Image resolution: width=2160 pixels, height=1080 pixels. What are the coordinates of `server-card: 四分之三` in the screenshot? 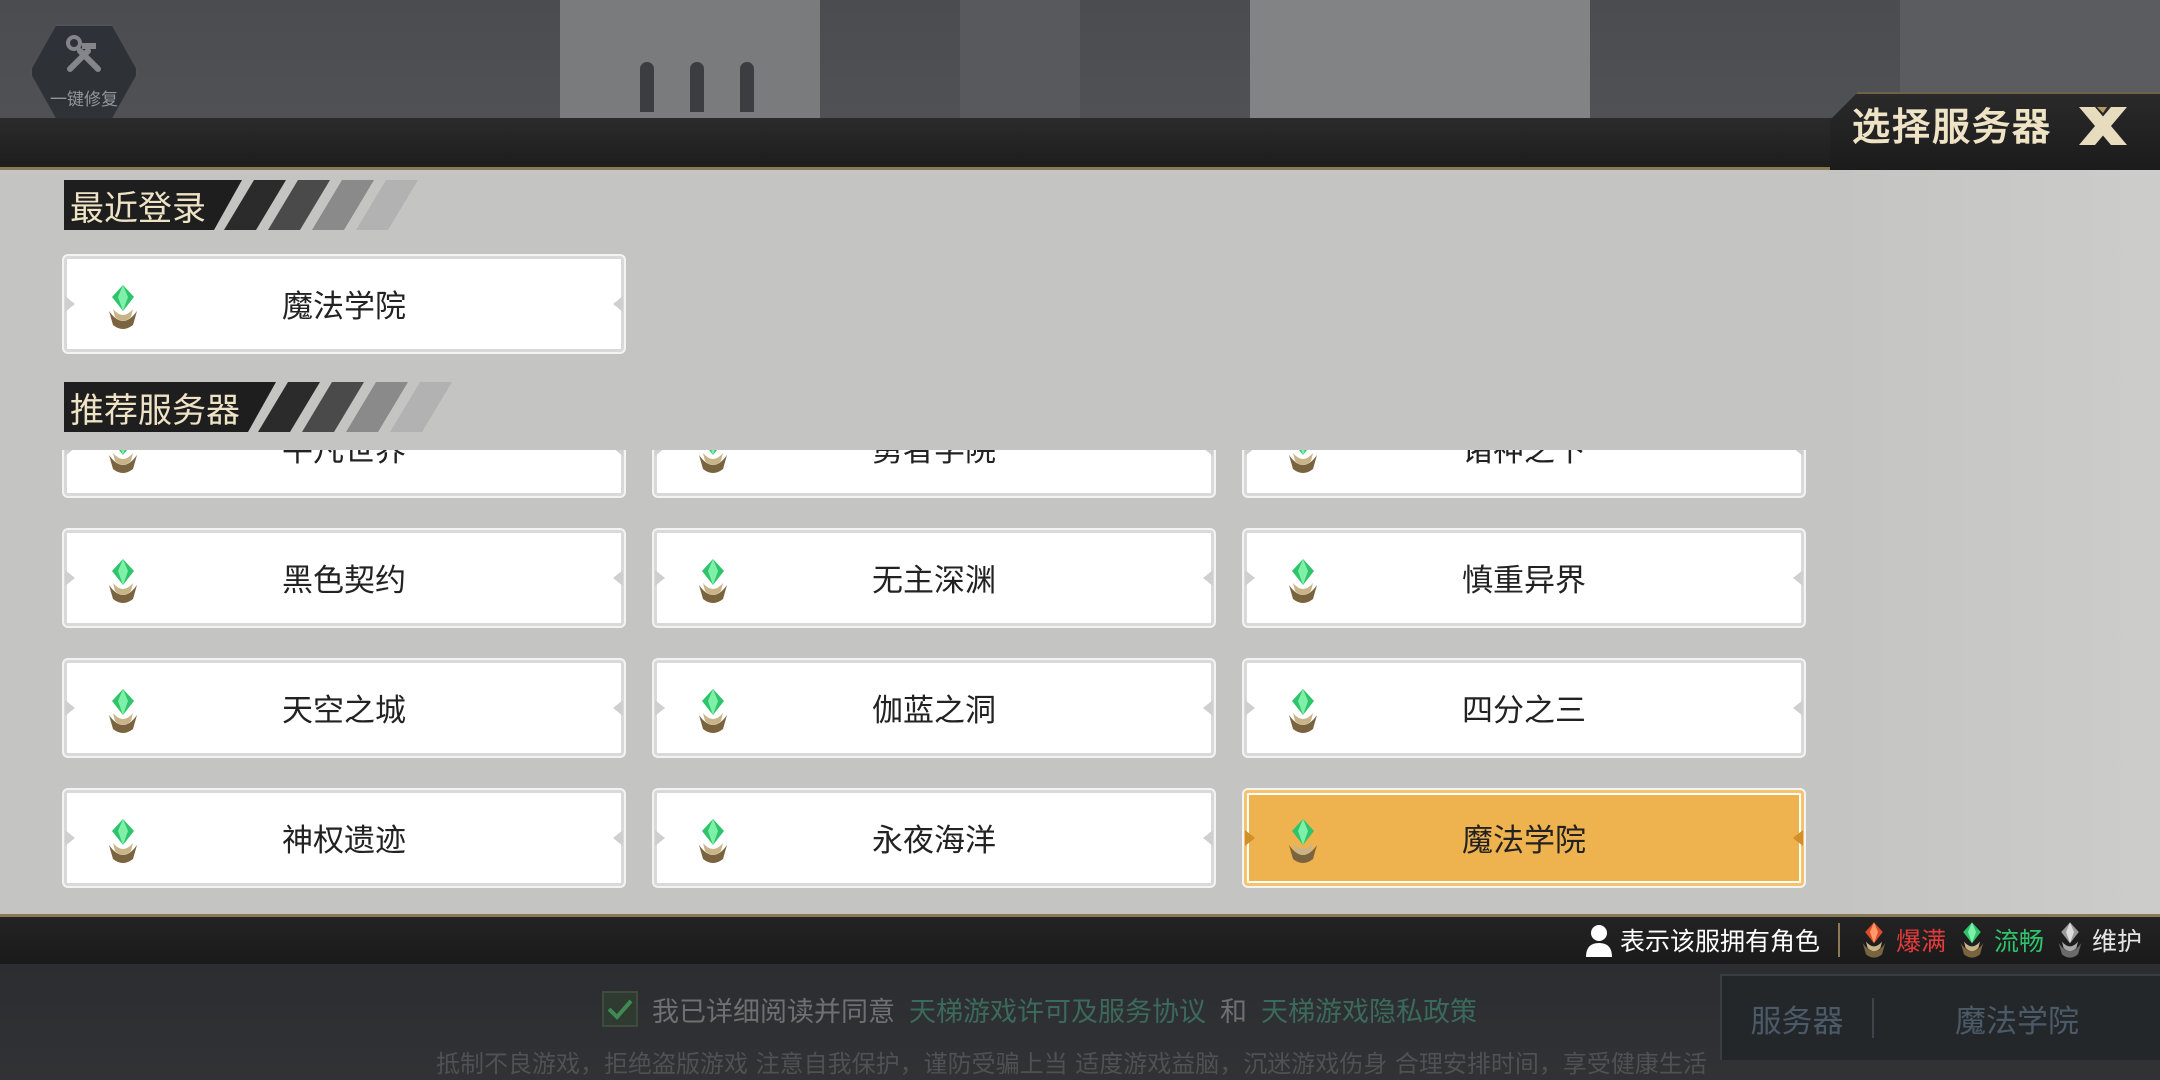 It's located at (1524, 708).